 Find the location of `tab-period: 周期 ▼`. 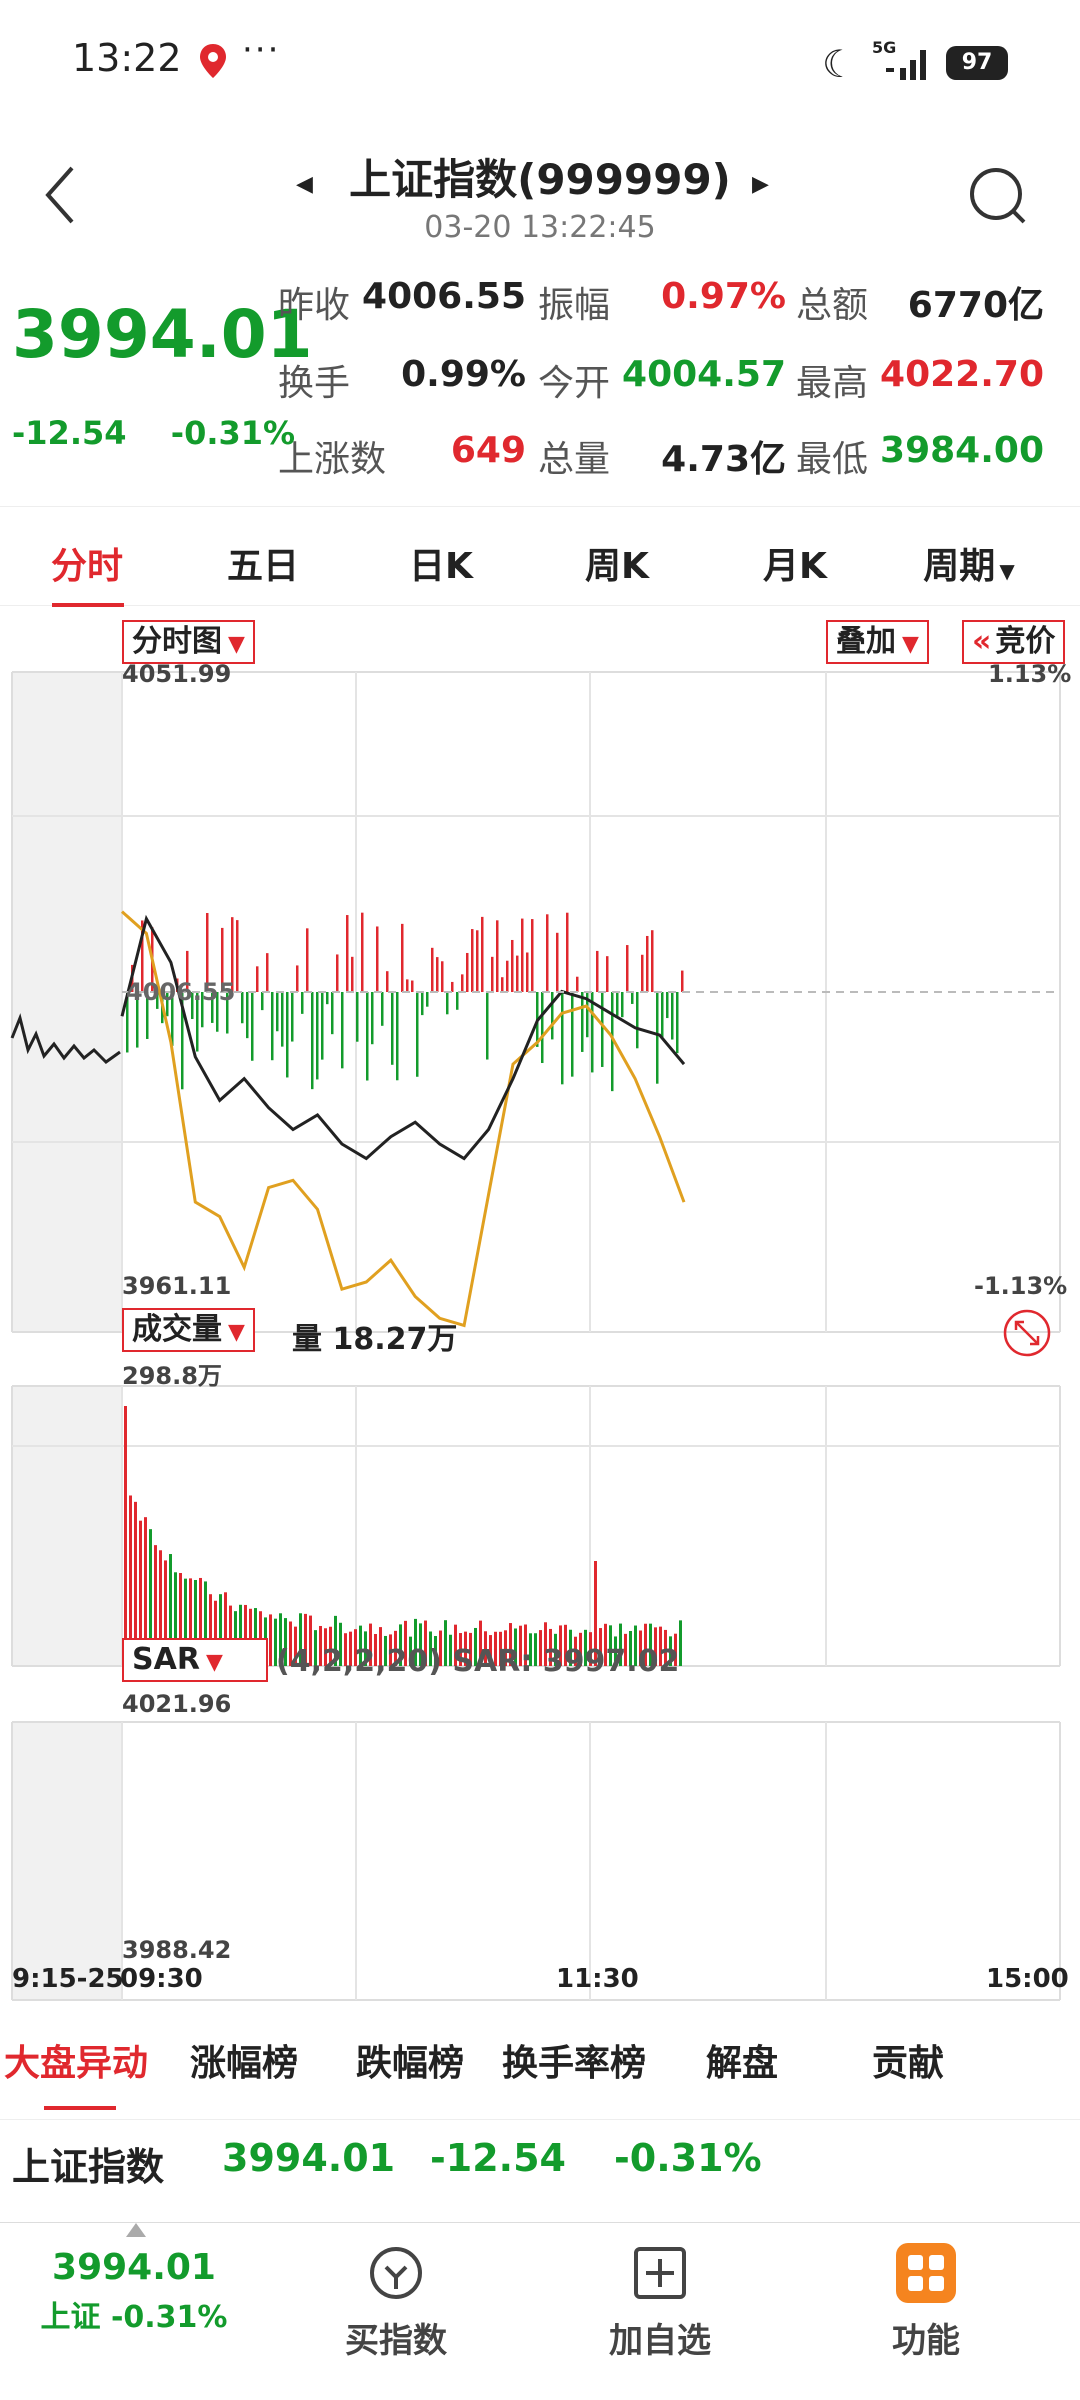

tab-period: 周期 ▼ is located at coordinates (969, 563).